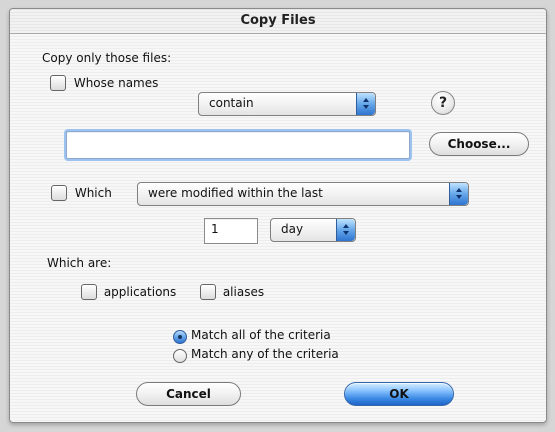 This screenshot has width=555, height=432. I want to click on whose-names-label: Whose names, so click(116, 82).